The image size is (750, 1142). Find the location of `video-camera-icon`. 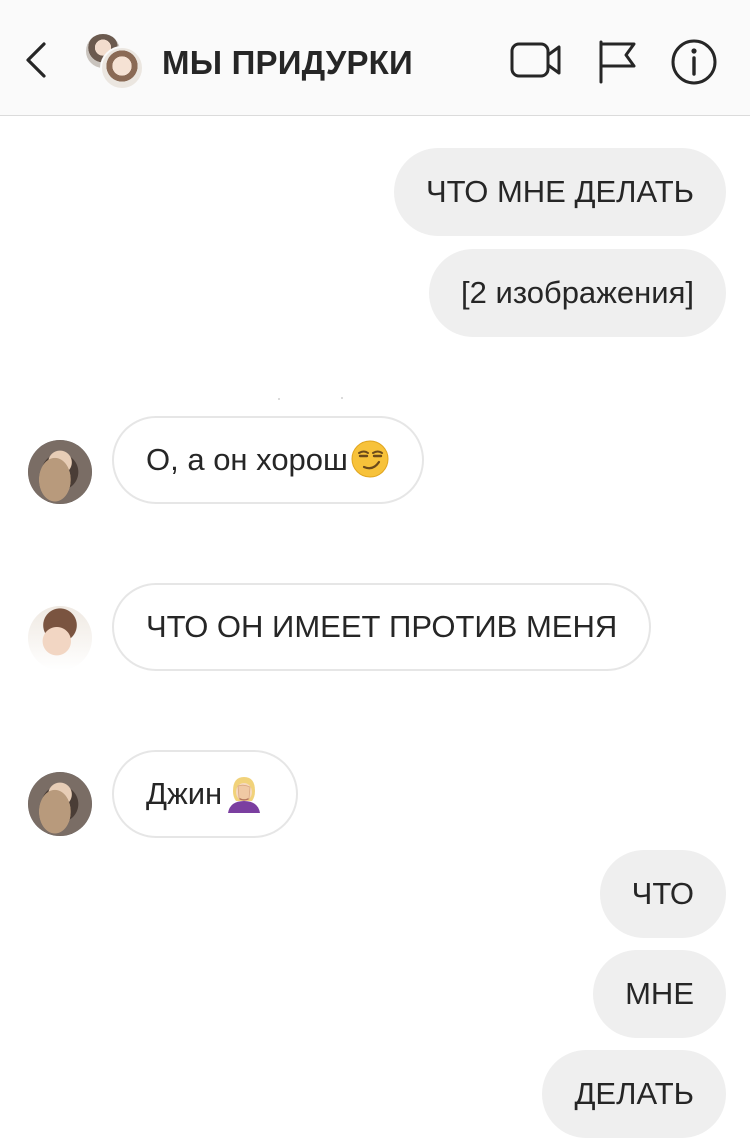

video-camera-icon is located at coordinates (535, 60).